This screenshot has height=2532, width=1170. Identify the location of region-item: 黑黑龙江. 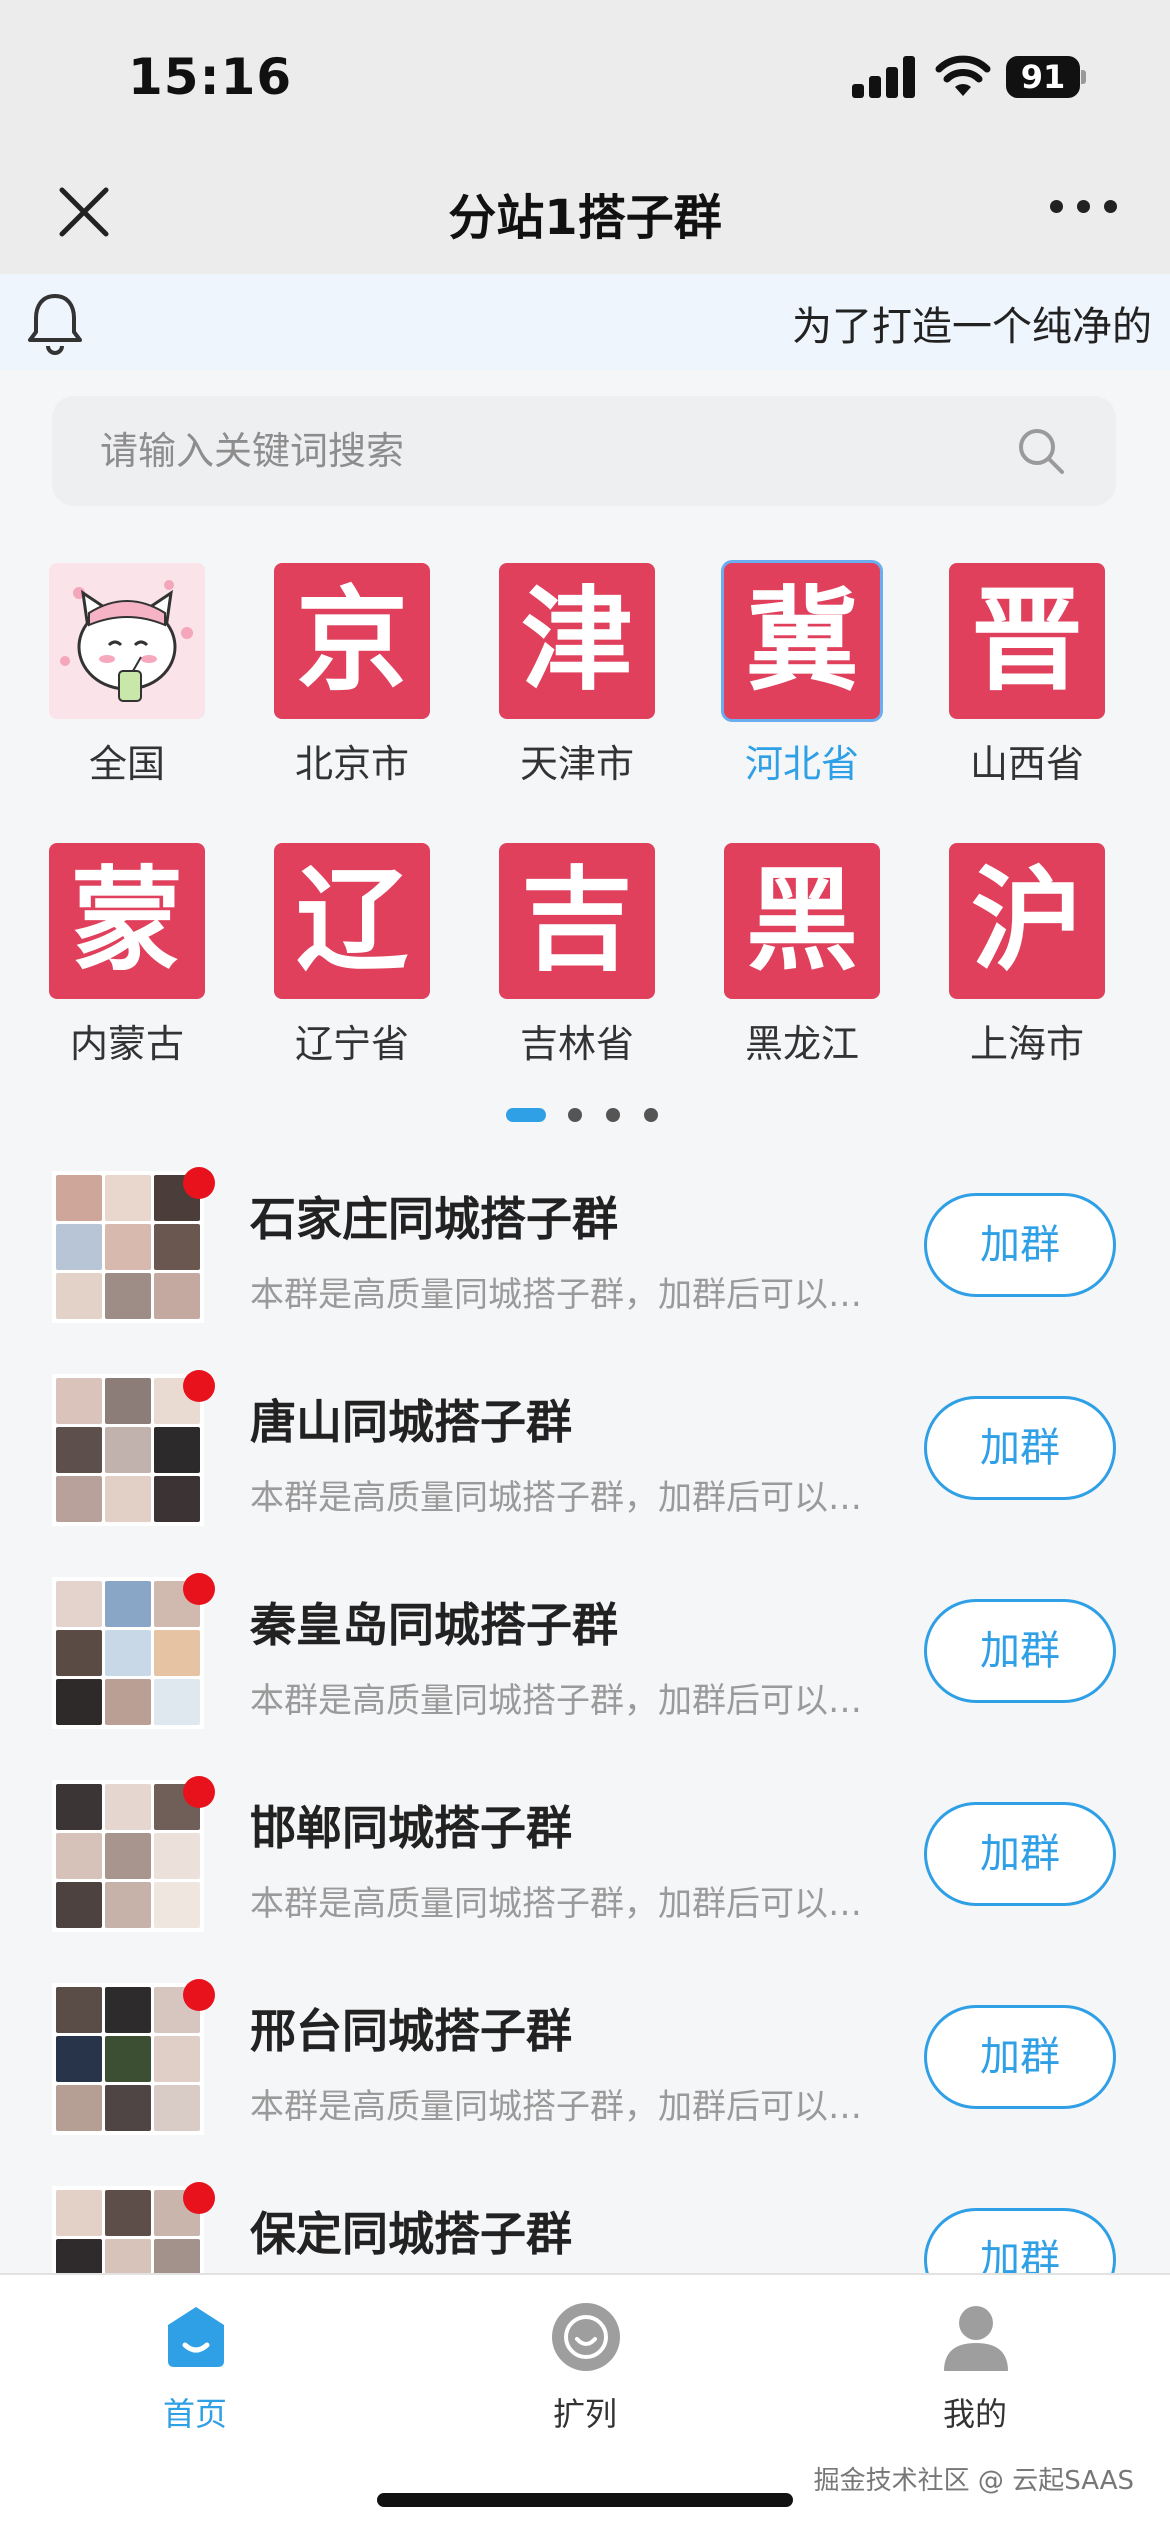
(802, 958).